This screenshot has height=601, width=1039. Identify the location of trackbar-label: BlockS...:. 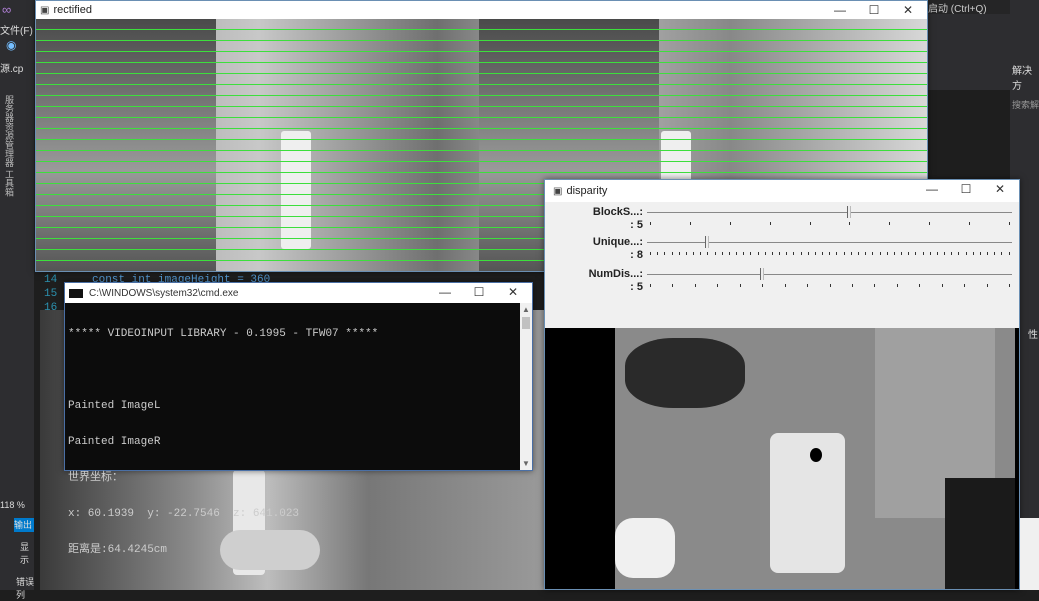
(617, 212).